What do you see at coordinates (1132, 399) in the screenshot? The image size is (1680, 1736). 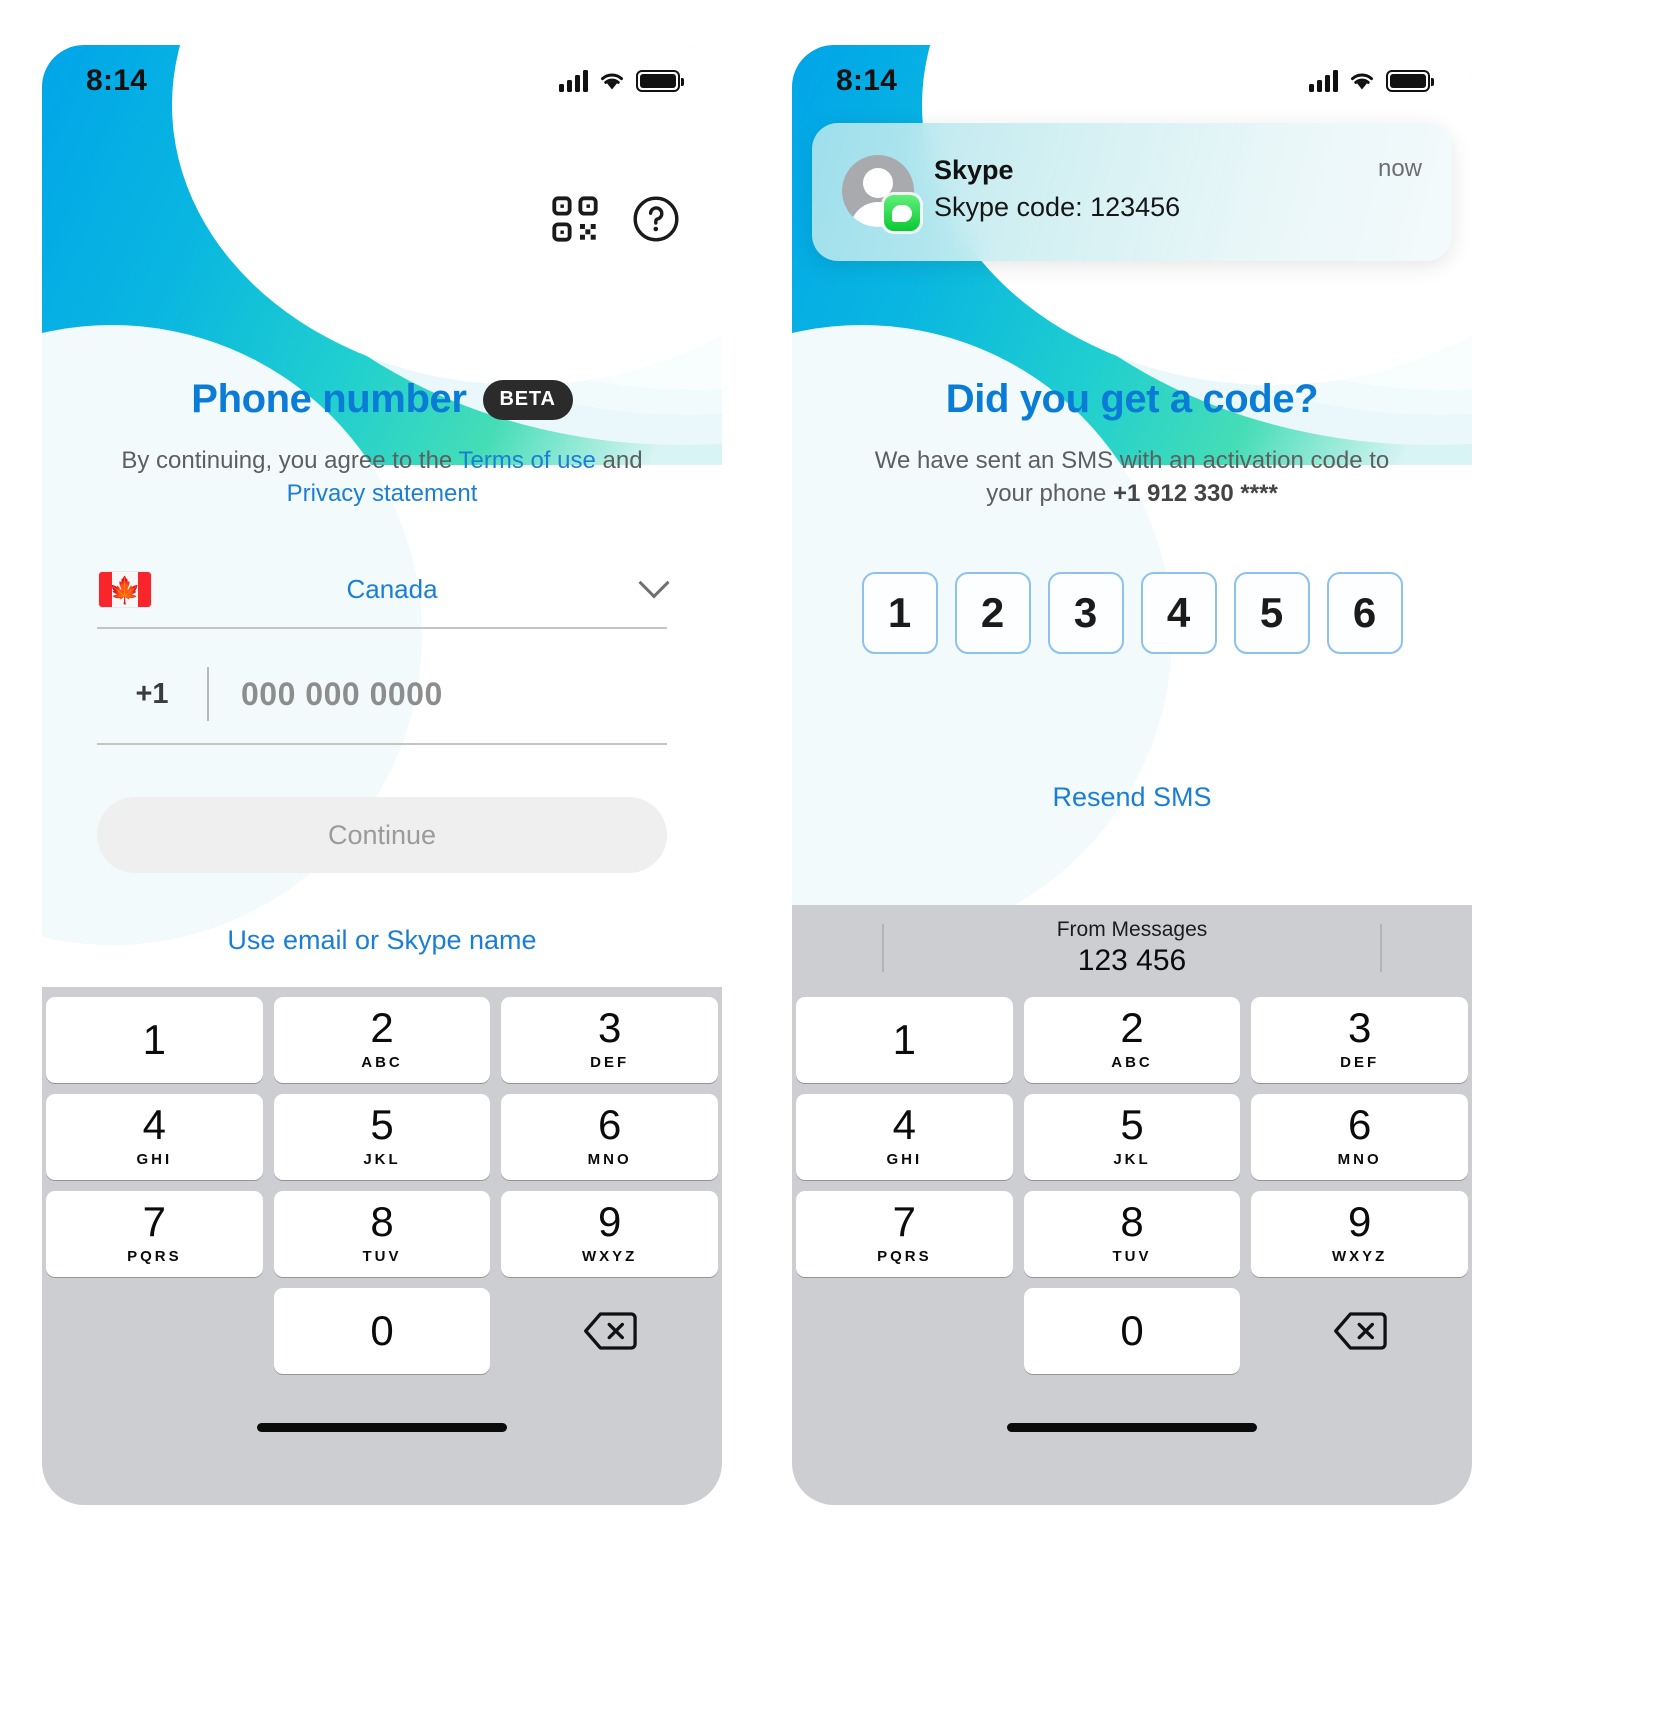 I see `page-title: Did you get a code?` at bounding box center [1132, 399].